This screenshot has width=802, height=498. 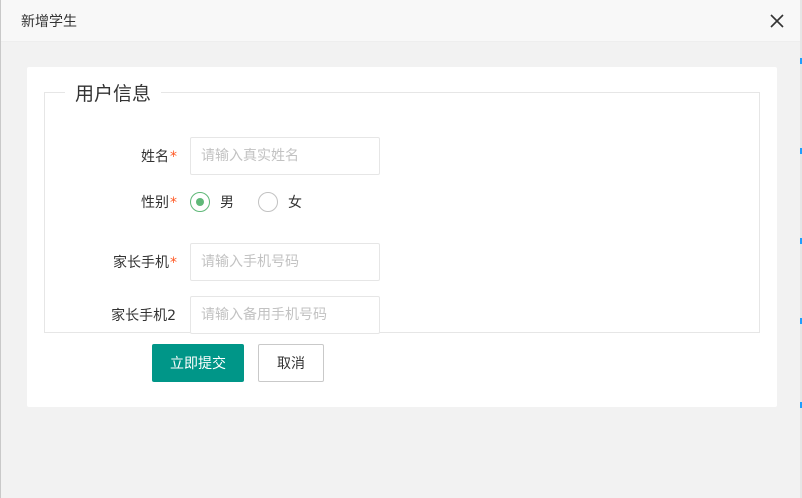 What do you see at coordinates (198, 363) in the screenshot?
I see `submit-button: 立即提交` at bounding box center [198, 363].